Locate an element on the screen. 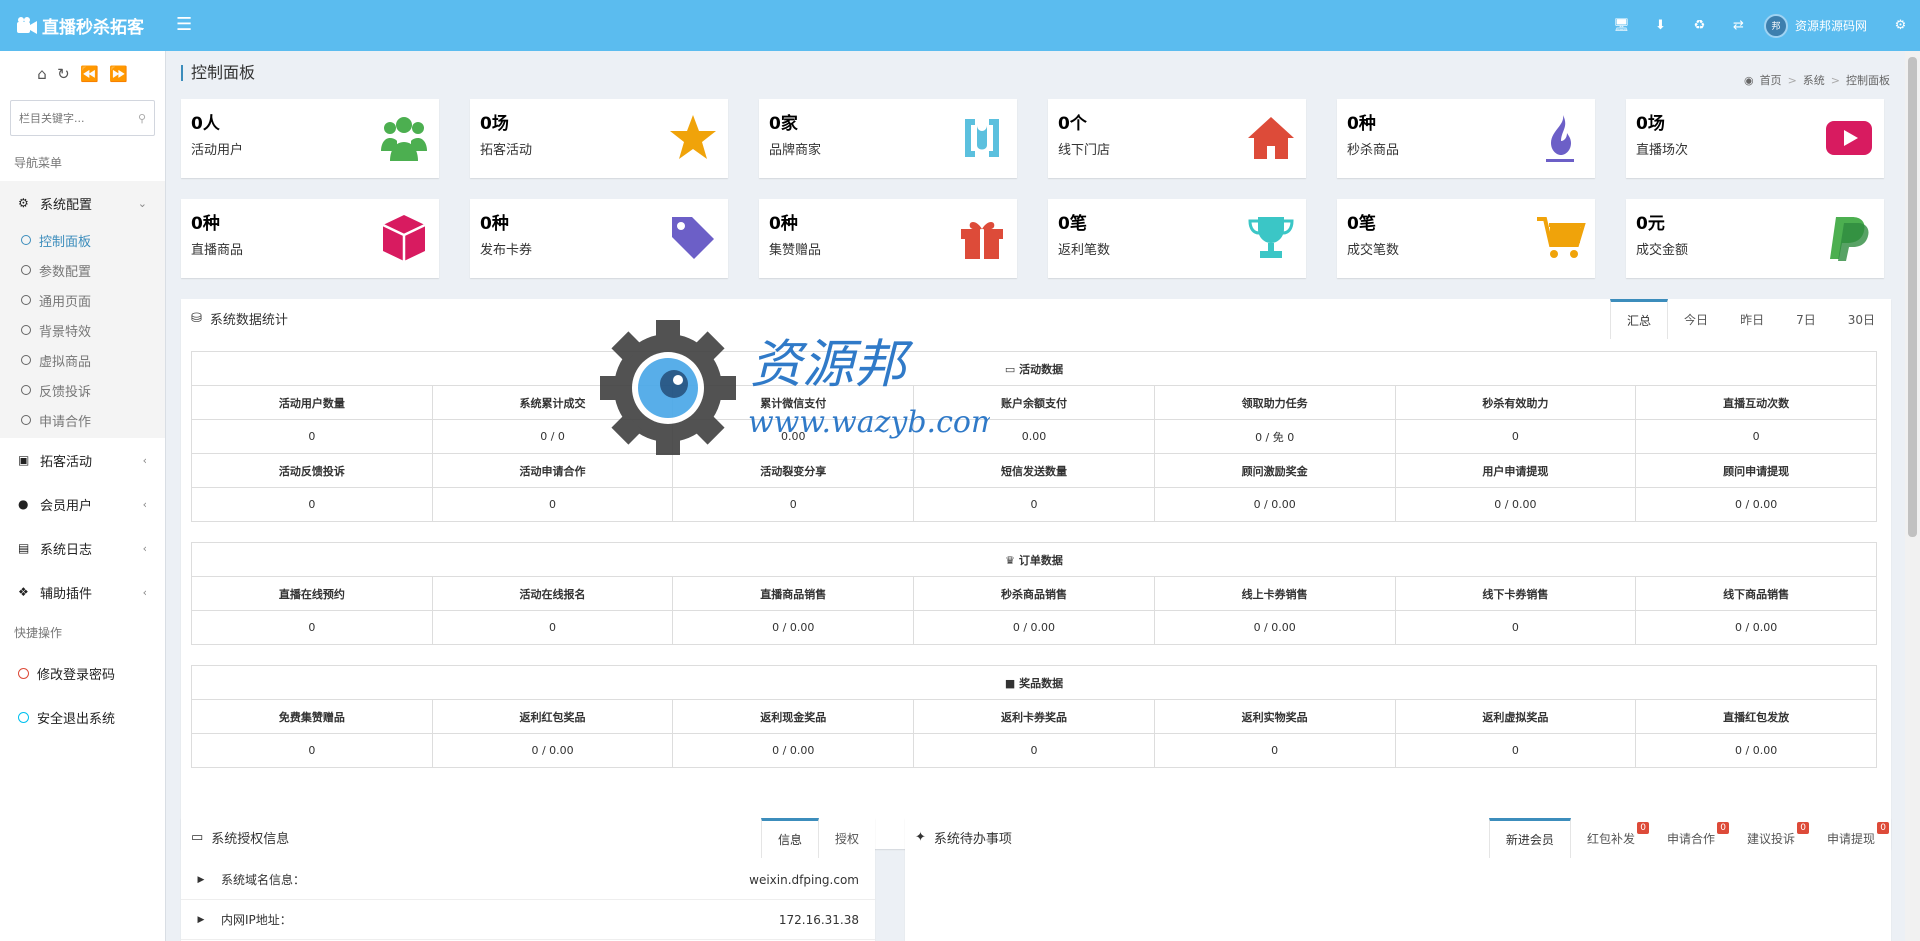 This screenshot has height=941, width=1920. logout-link: 安全退出系统 is located at coordinates (82, 717).